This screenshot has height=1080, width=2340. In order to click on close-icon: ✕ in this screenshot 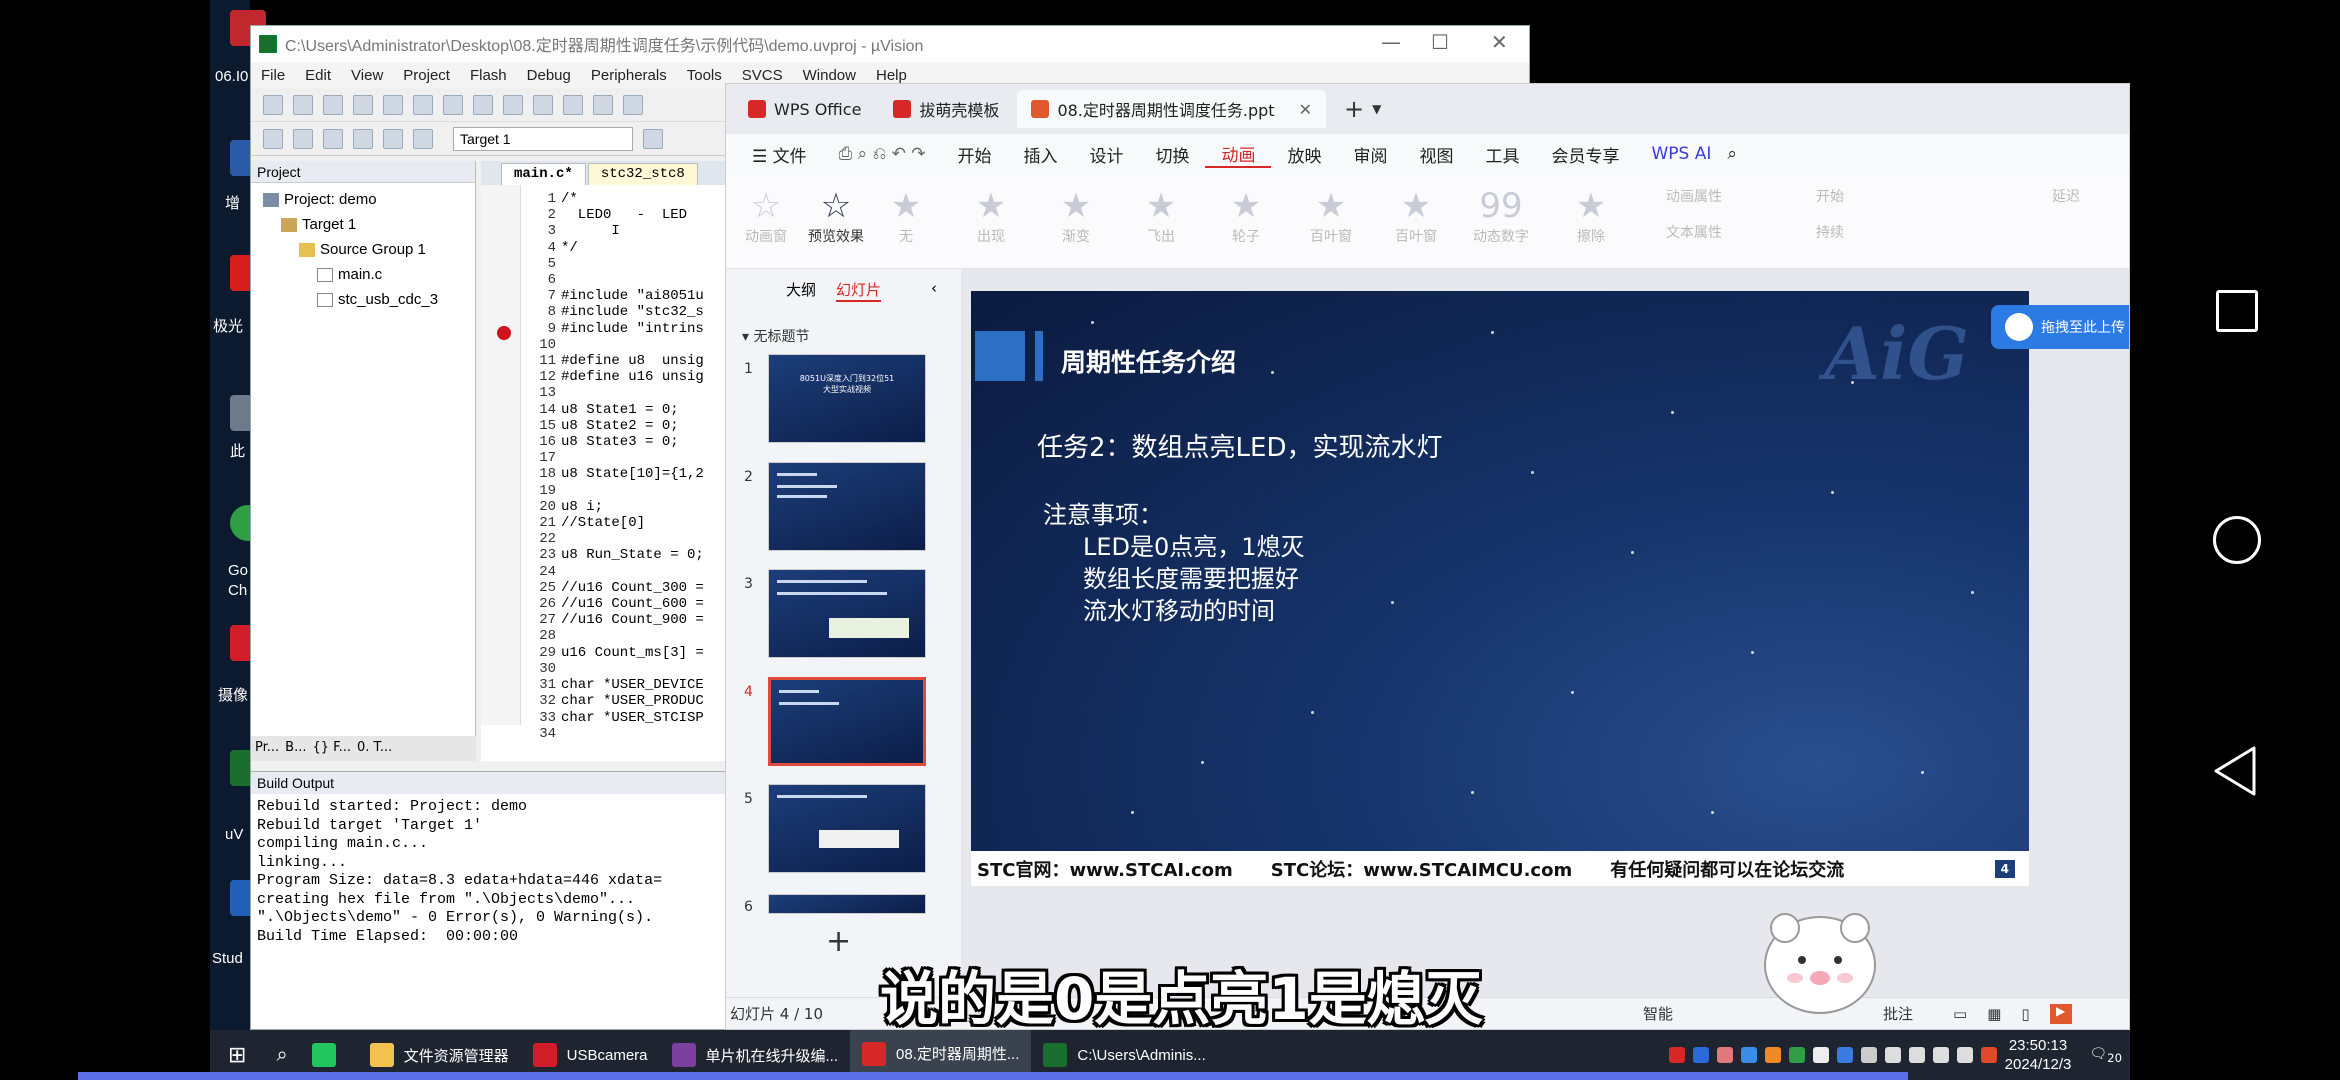, I will do `click(1499, 42)`.